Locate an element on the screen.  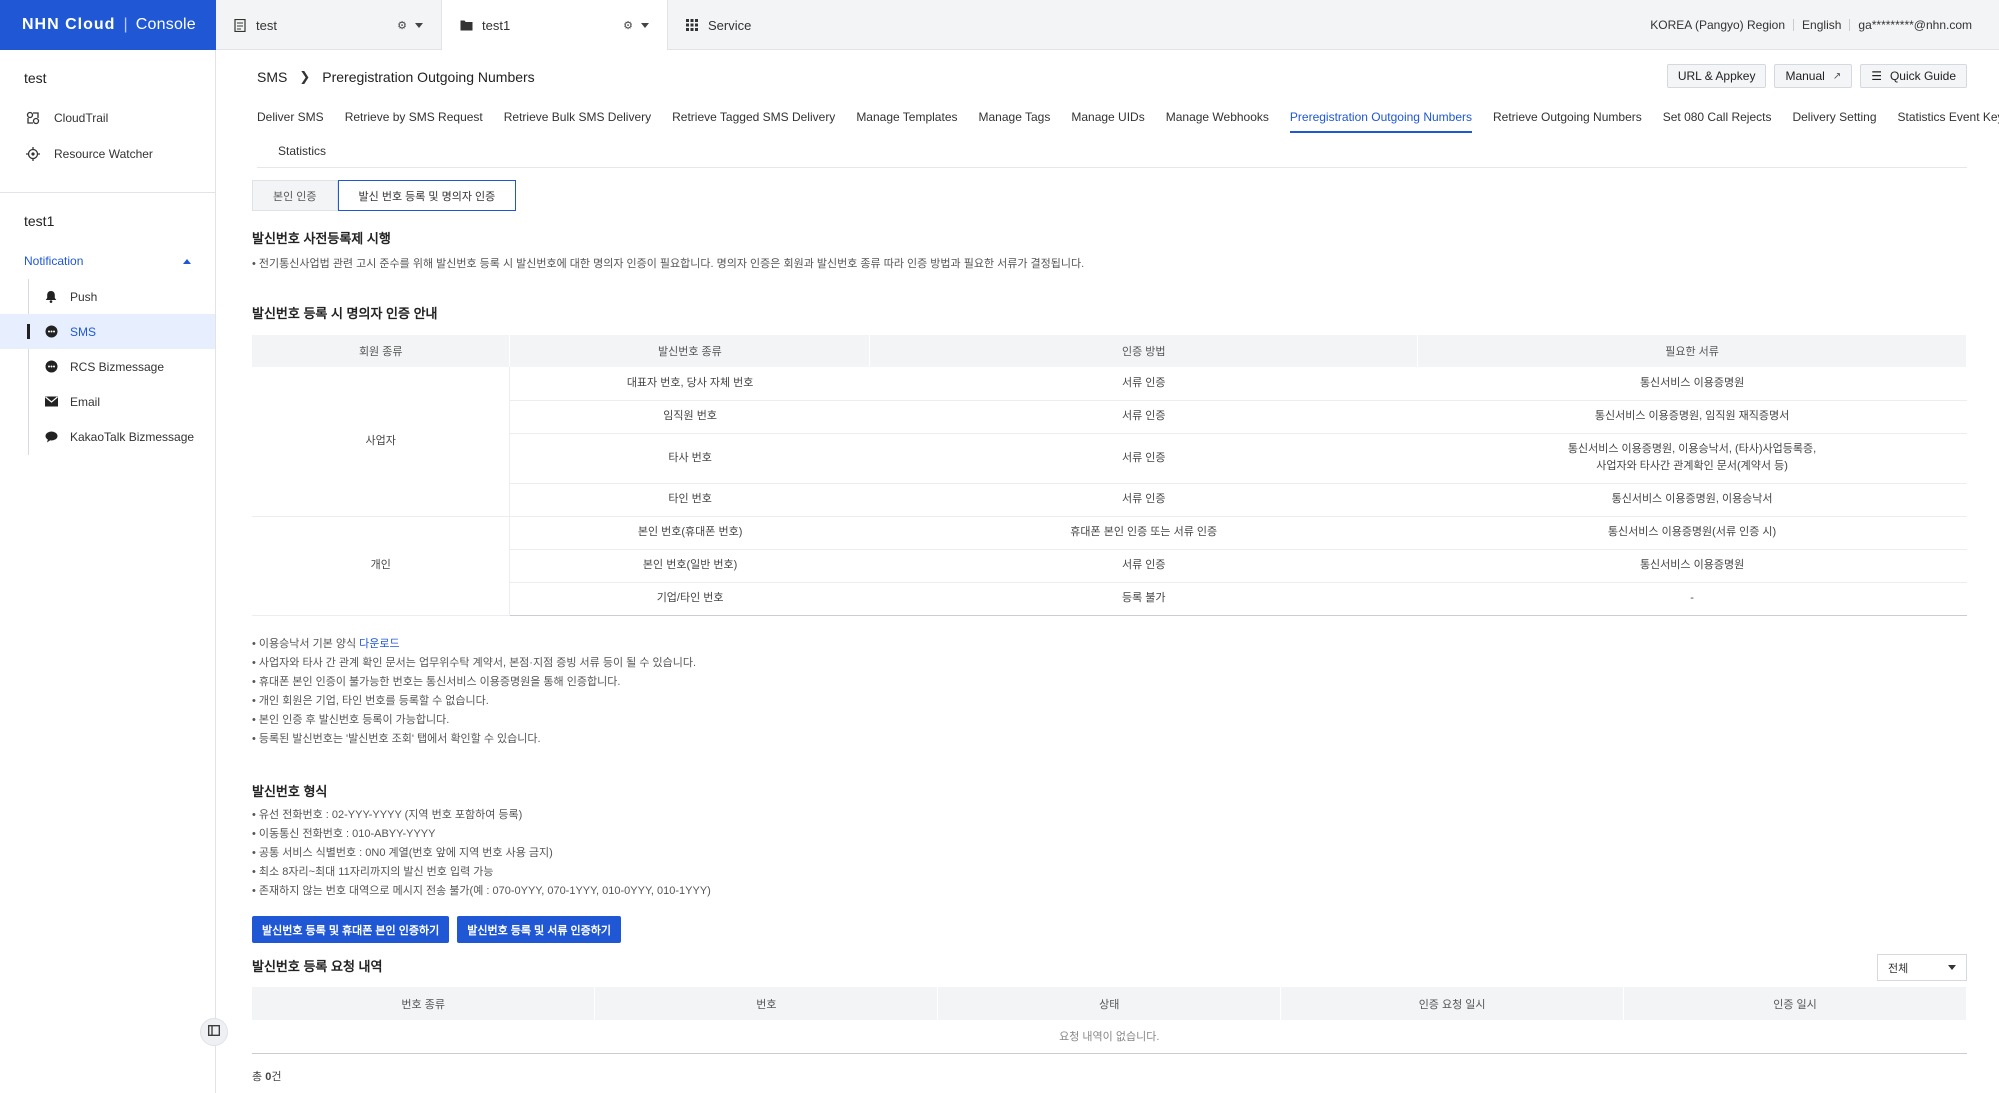
chat-bubble-icon is located at coordinates (51, 437).